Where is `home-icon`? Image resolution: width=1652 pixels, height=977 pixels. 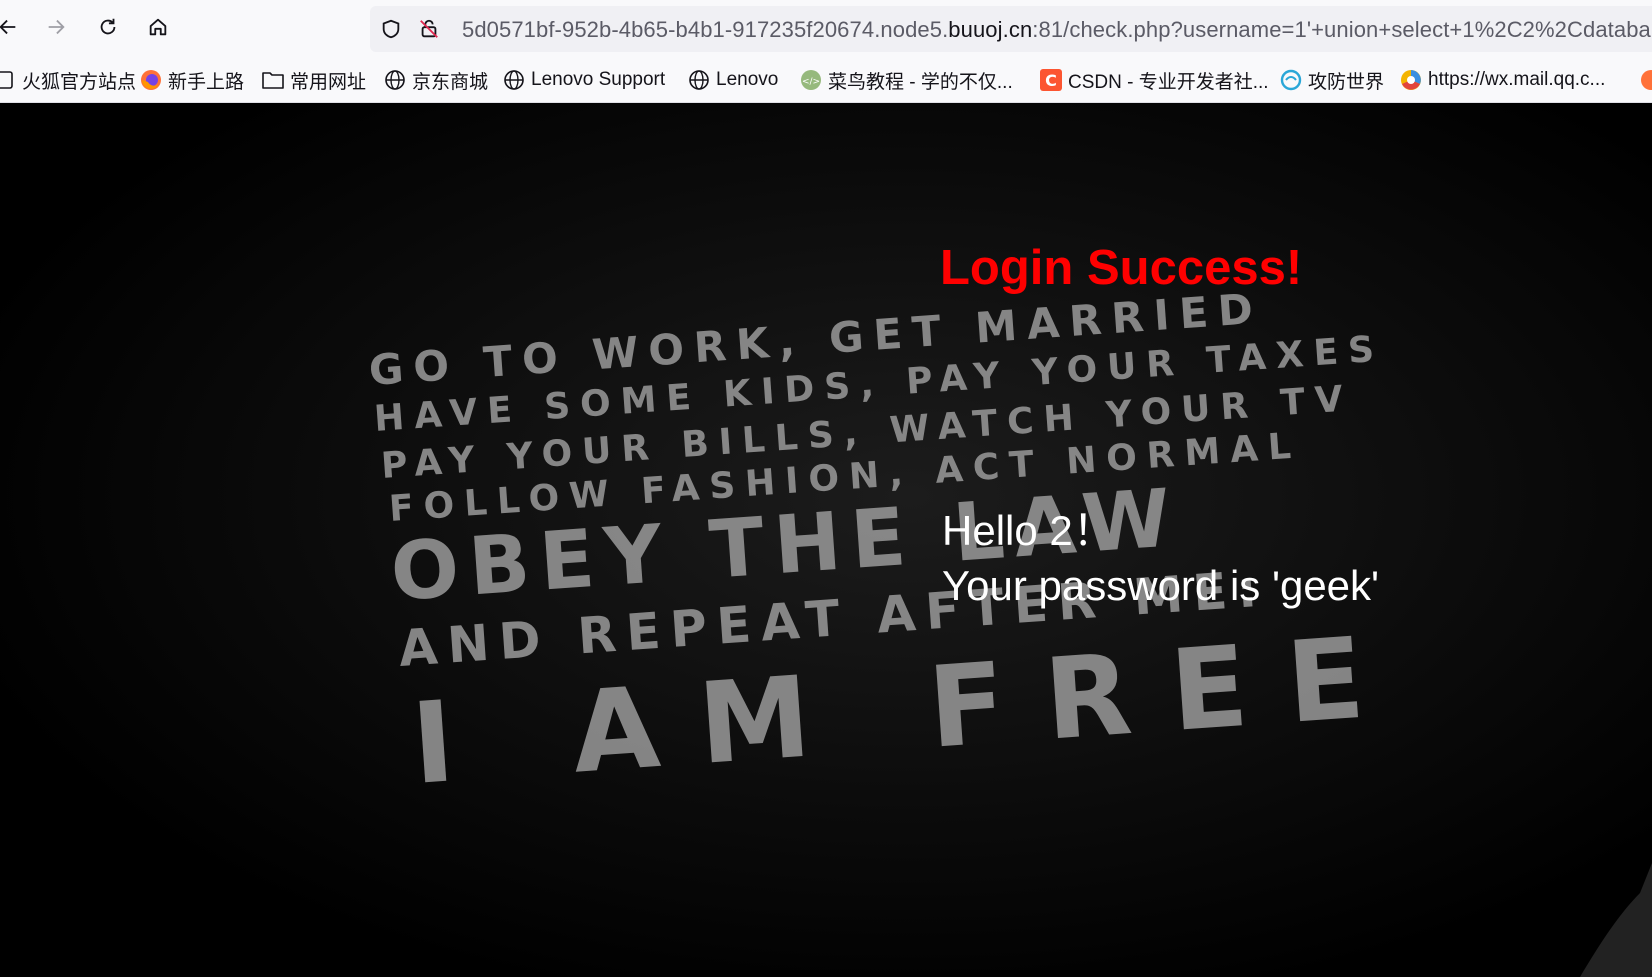 home-icon is located at coordinates (158, 27).